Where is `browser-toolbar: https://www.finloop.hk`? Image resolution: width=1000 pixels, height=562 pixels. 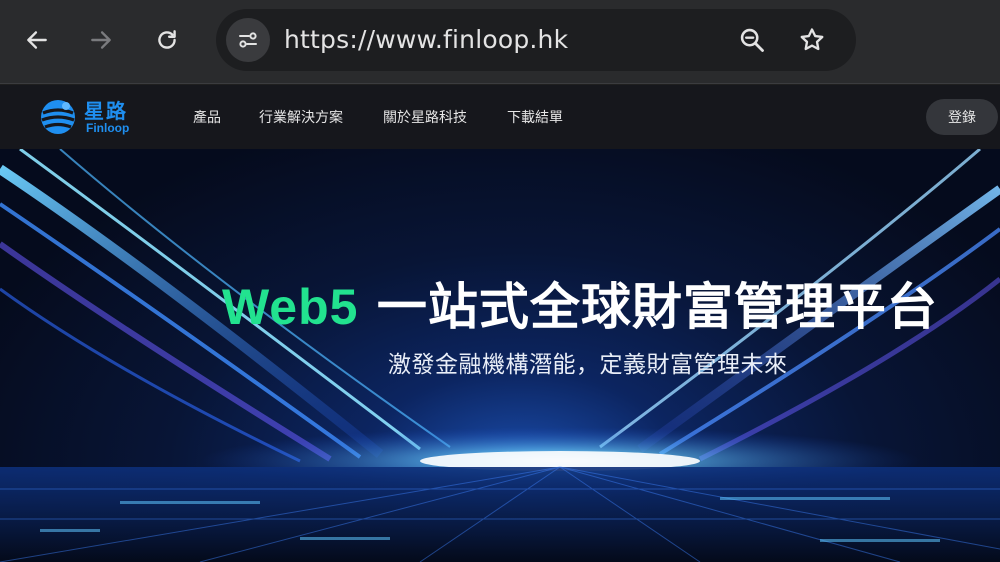
browser-toolbar: https://www.finloop.hk is located at coordinates (500, 42).